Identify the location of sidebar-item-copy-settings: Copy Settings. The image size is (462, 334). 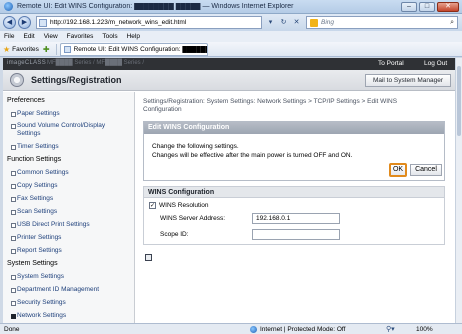
(33, 186).